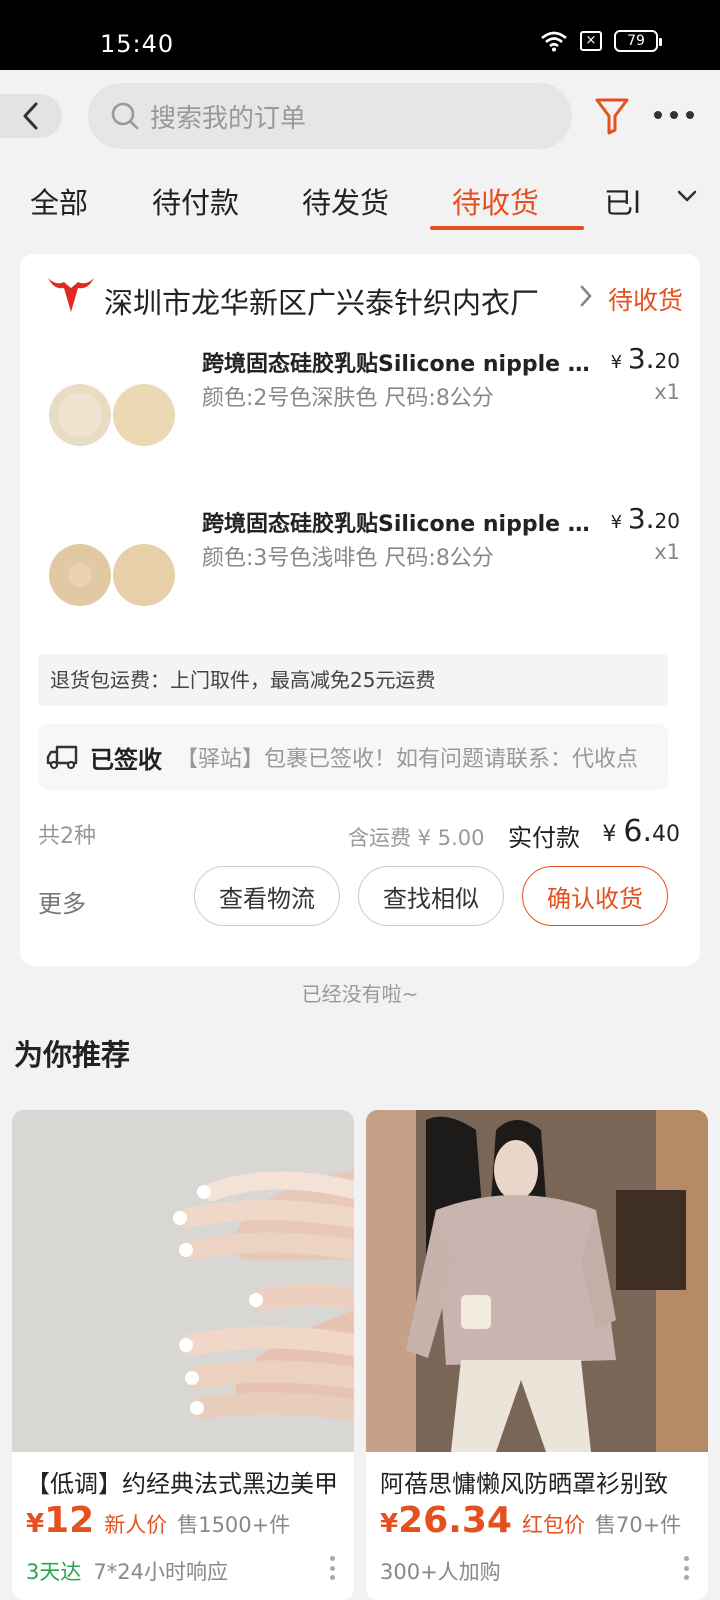  I want to click on tab-completed: 已l, so click(629, 201).